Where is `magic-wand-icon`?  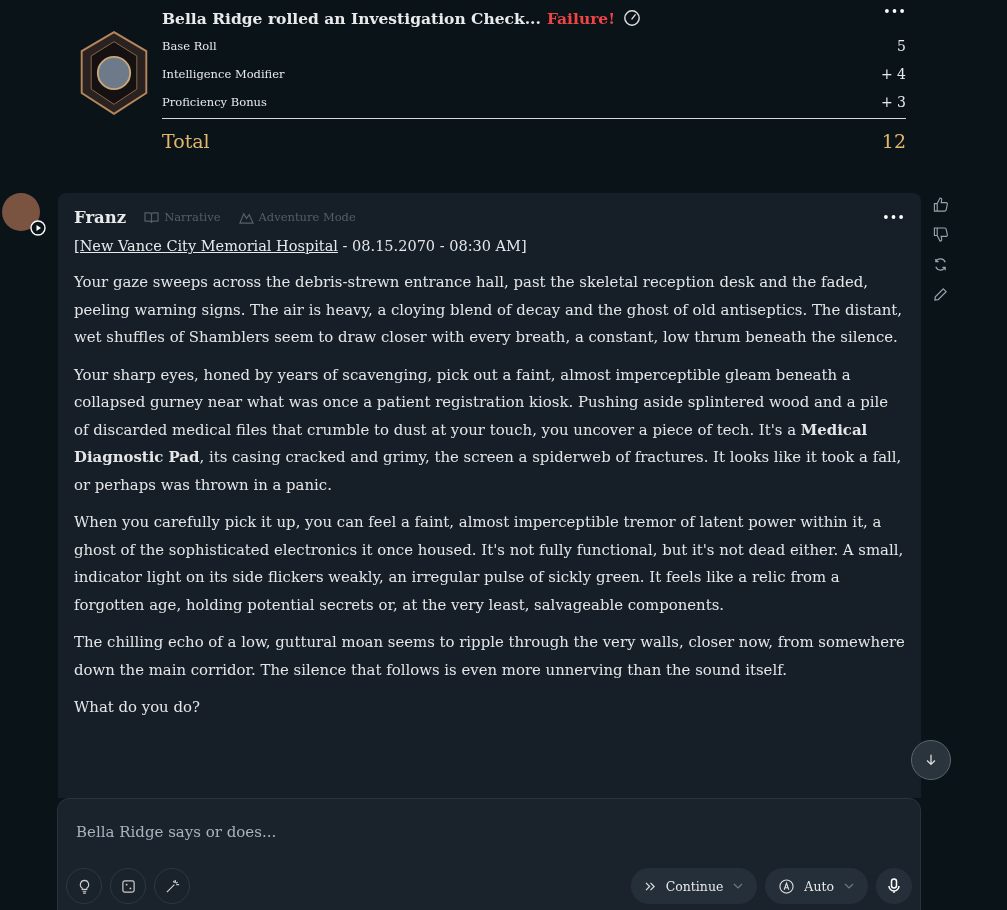 magic-wand-icon is located at coordinates (172, 886).